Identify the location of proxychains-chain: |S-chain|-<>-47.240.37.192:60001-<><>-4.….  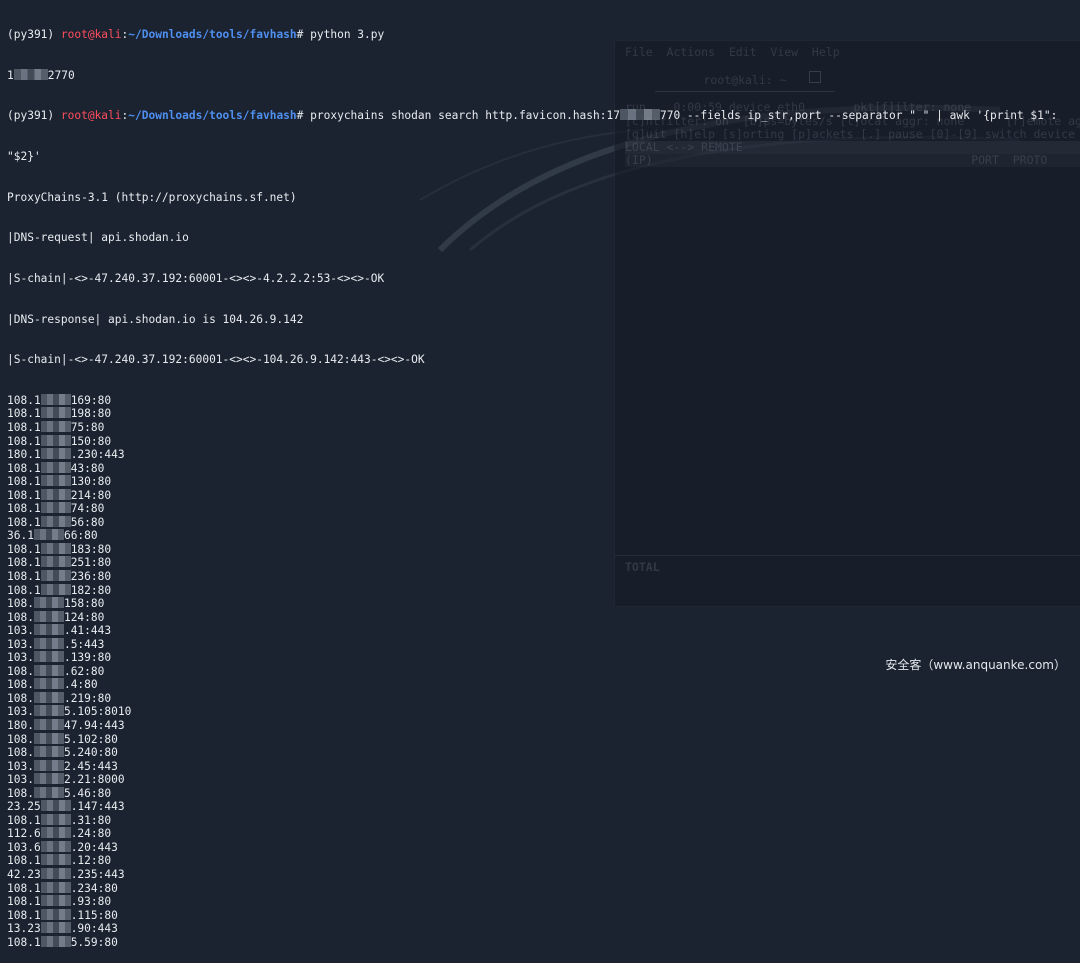
(196, 278).